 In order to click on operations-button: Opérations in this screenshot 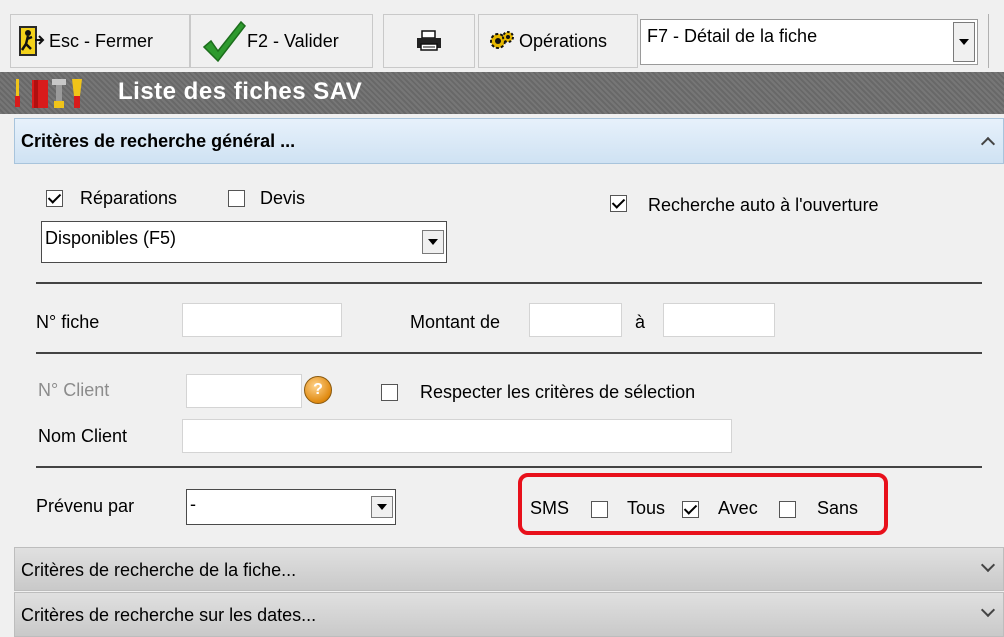, I will do `click(558, 41)`.